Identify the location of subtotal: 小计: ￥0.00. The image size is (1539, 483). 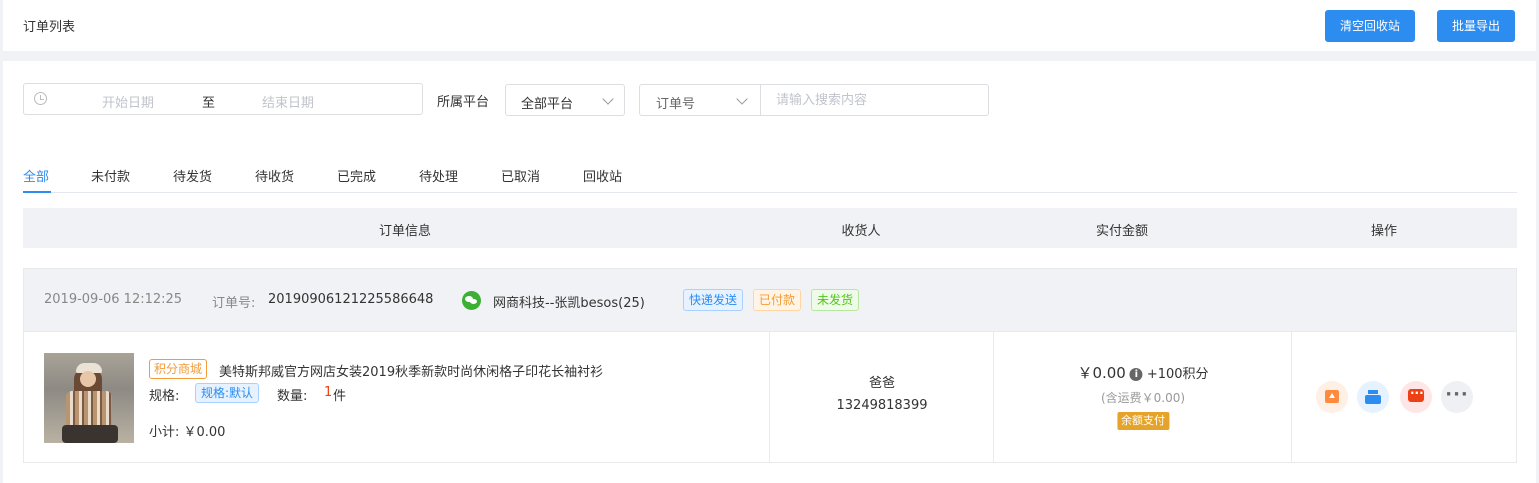
(187, 432).